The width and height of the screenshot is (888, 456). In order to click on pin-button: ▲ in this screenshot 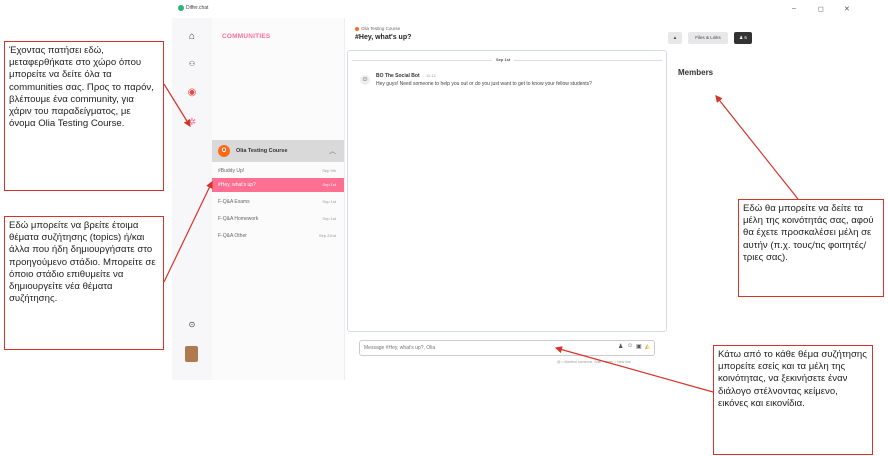, I will do `click(675, 38)`.